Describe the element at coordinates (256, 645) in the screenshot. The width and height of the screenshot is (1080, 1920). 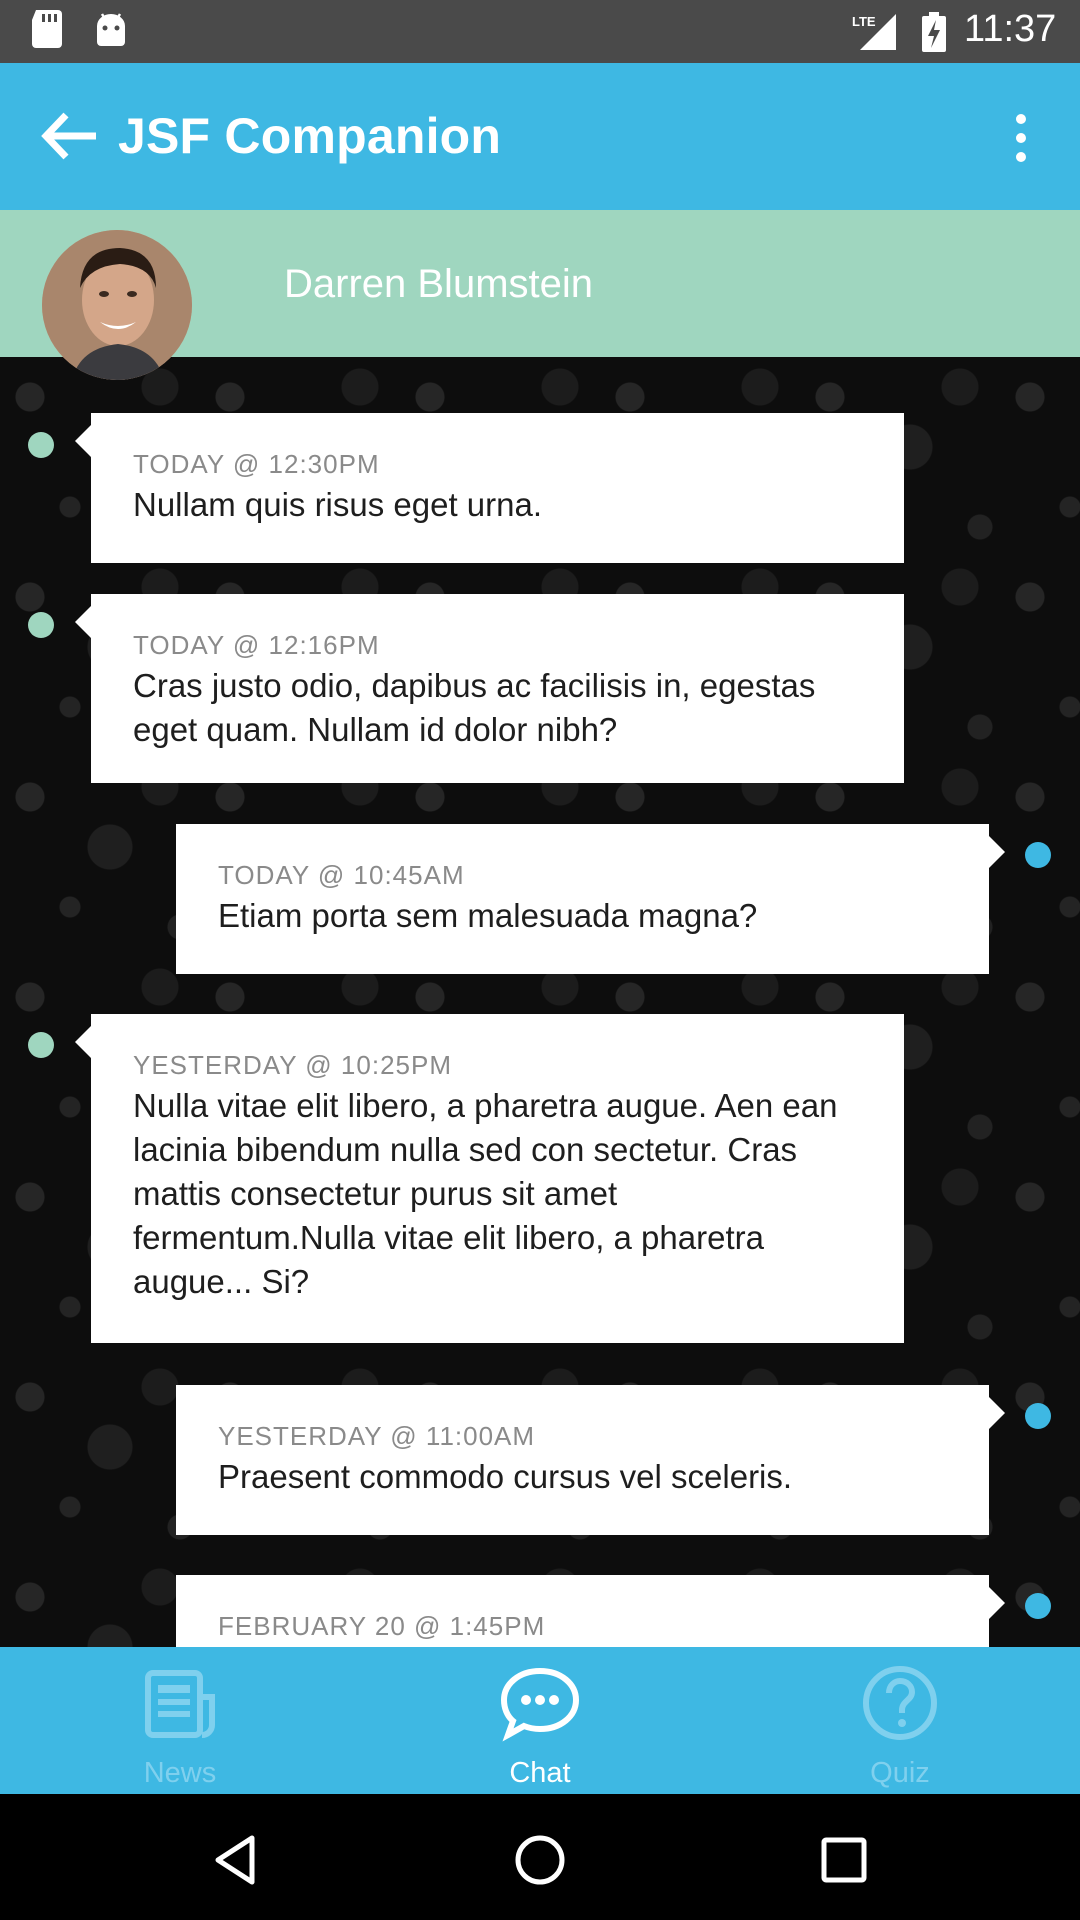
I see `message-time: TODAY @ 12:16PM` at that location.